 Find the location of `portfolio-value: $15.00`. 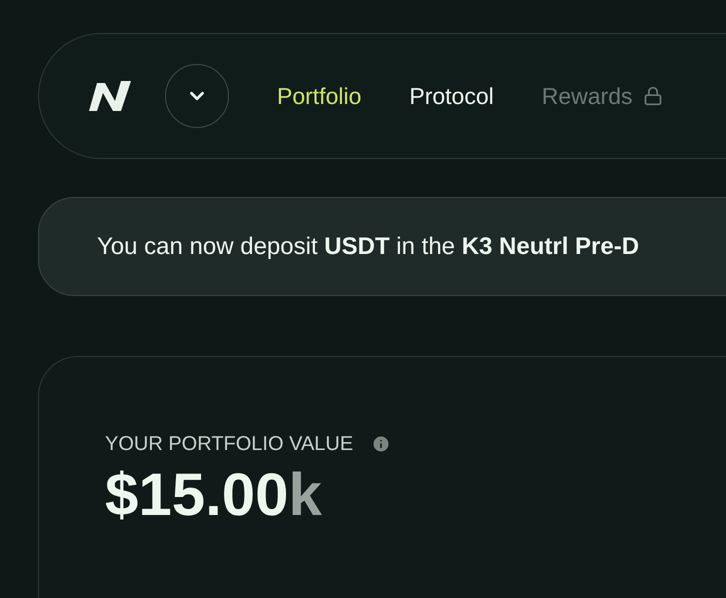

portfolio-value: $15.00 is located at coordinates (197, 495).